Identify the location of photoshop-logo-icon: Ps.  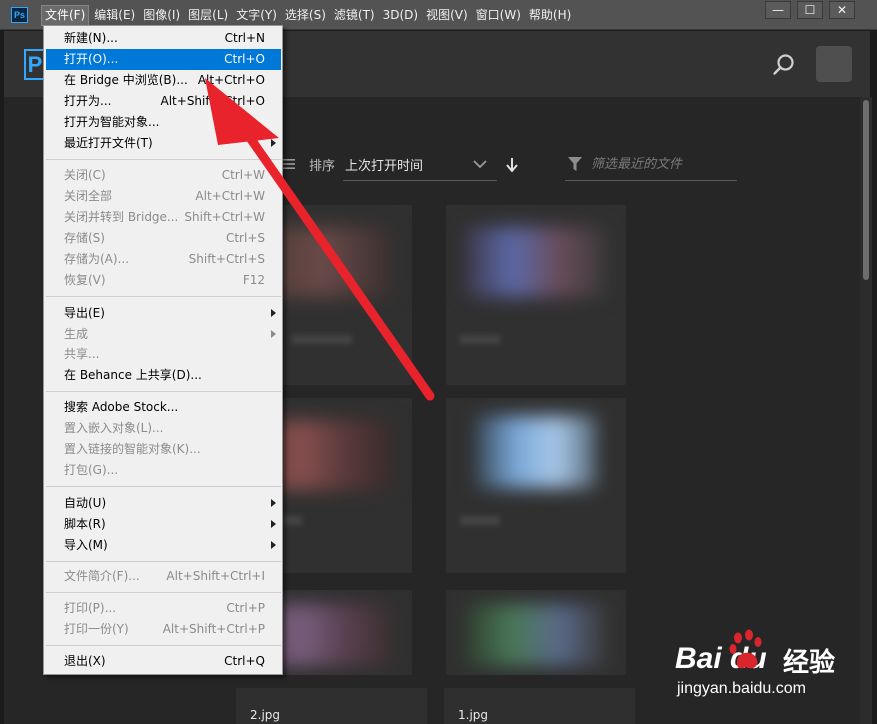
(19, 15).